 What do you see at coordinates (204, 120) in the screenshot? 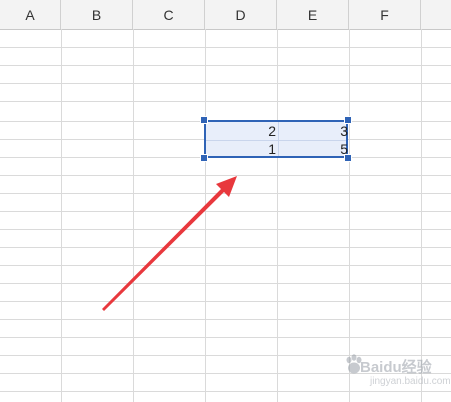
I see `selection-handle-top-left` at bounding box center [204, 120].